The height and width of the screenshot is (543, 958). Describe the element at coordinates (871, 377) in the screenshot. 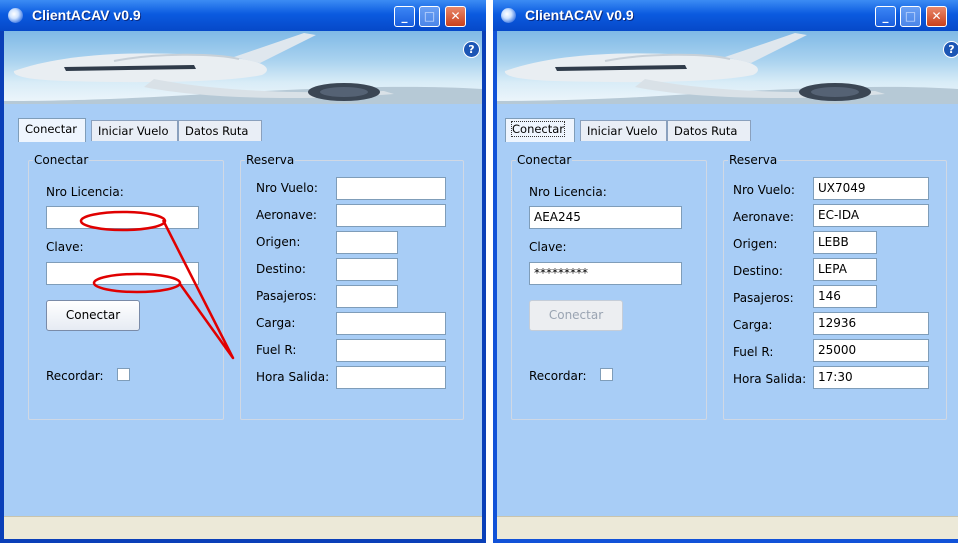

I see `hora-salida-input: 17:30` at that location.